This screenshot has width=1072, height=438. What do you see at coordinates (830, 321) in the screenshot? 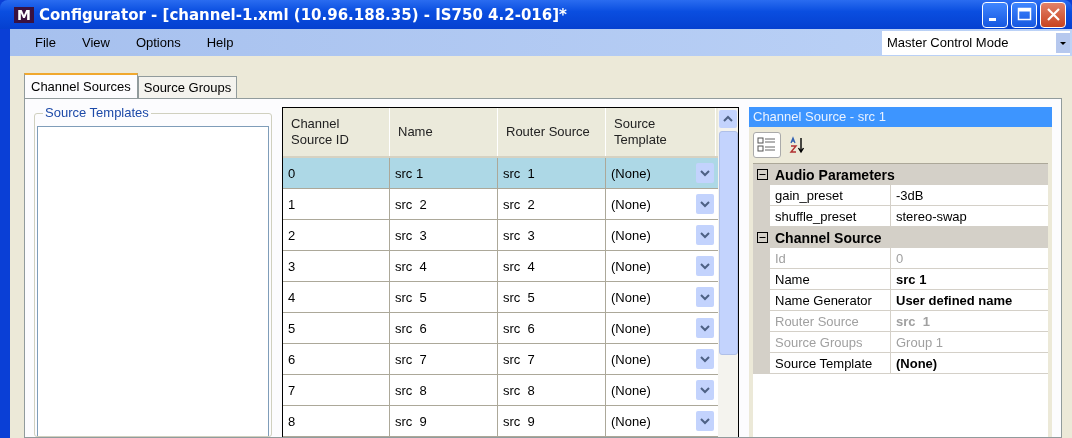
I see `property-label: Router Source` at bounding box center [830, 321].